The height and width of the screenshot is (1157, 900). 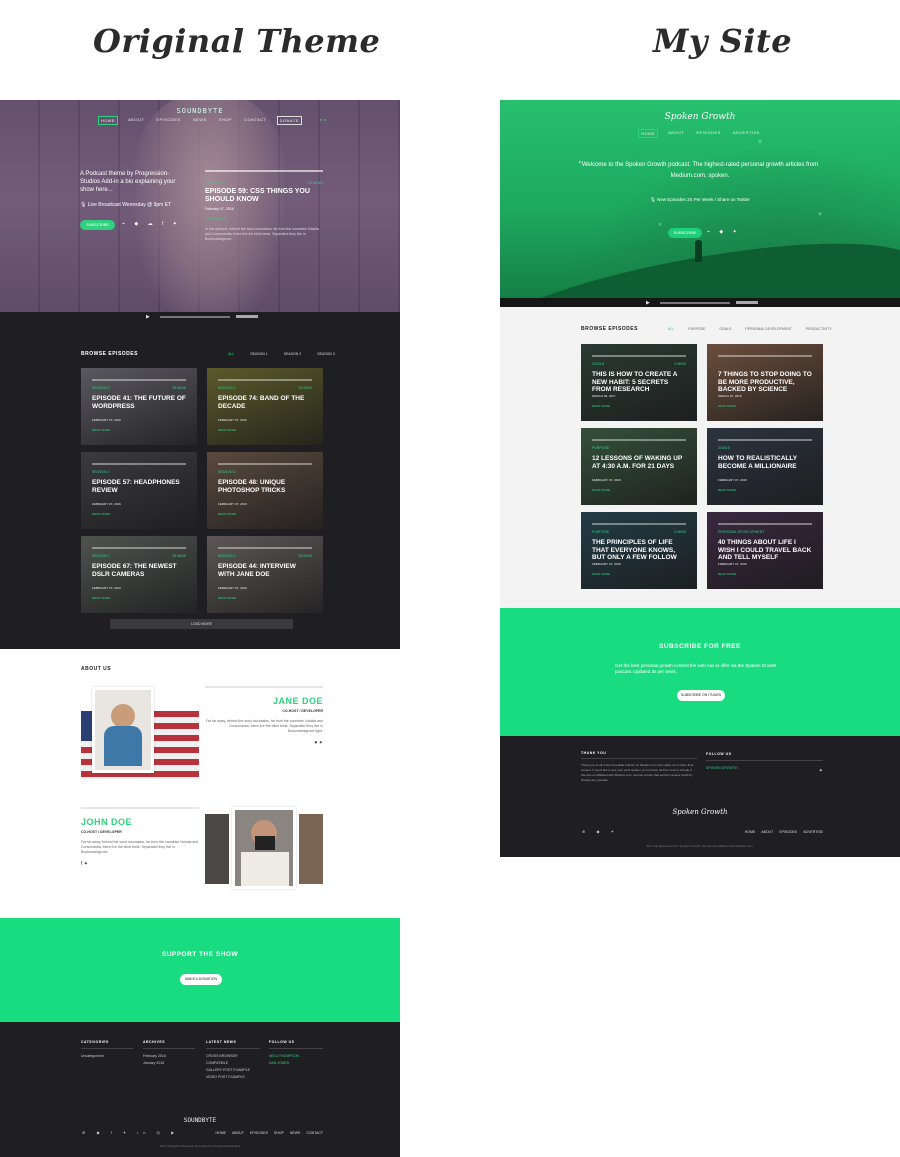 What do you see at coordinates (201, 979) in the screenshot?
I see `donate-button: MAKE A DONATION` at bounding box center [201, 979].